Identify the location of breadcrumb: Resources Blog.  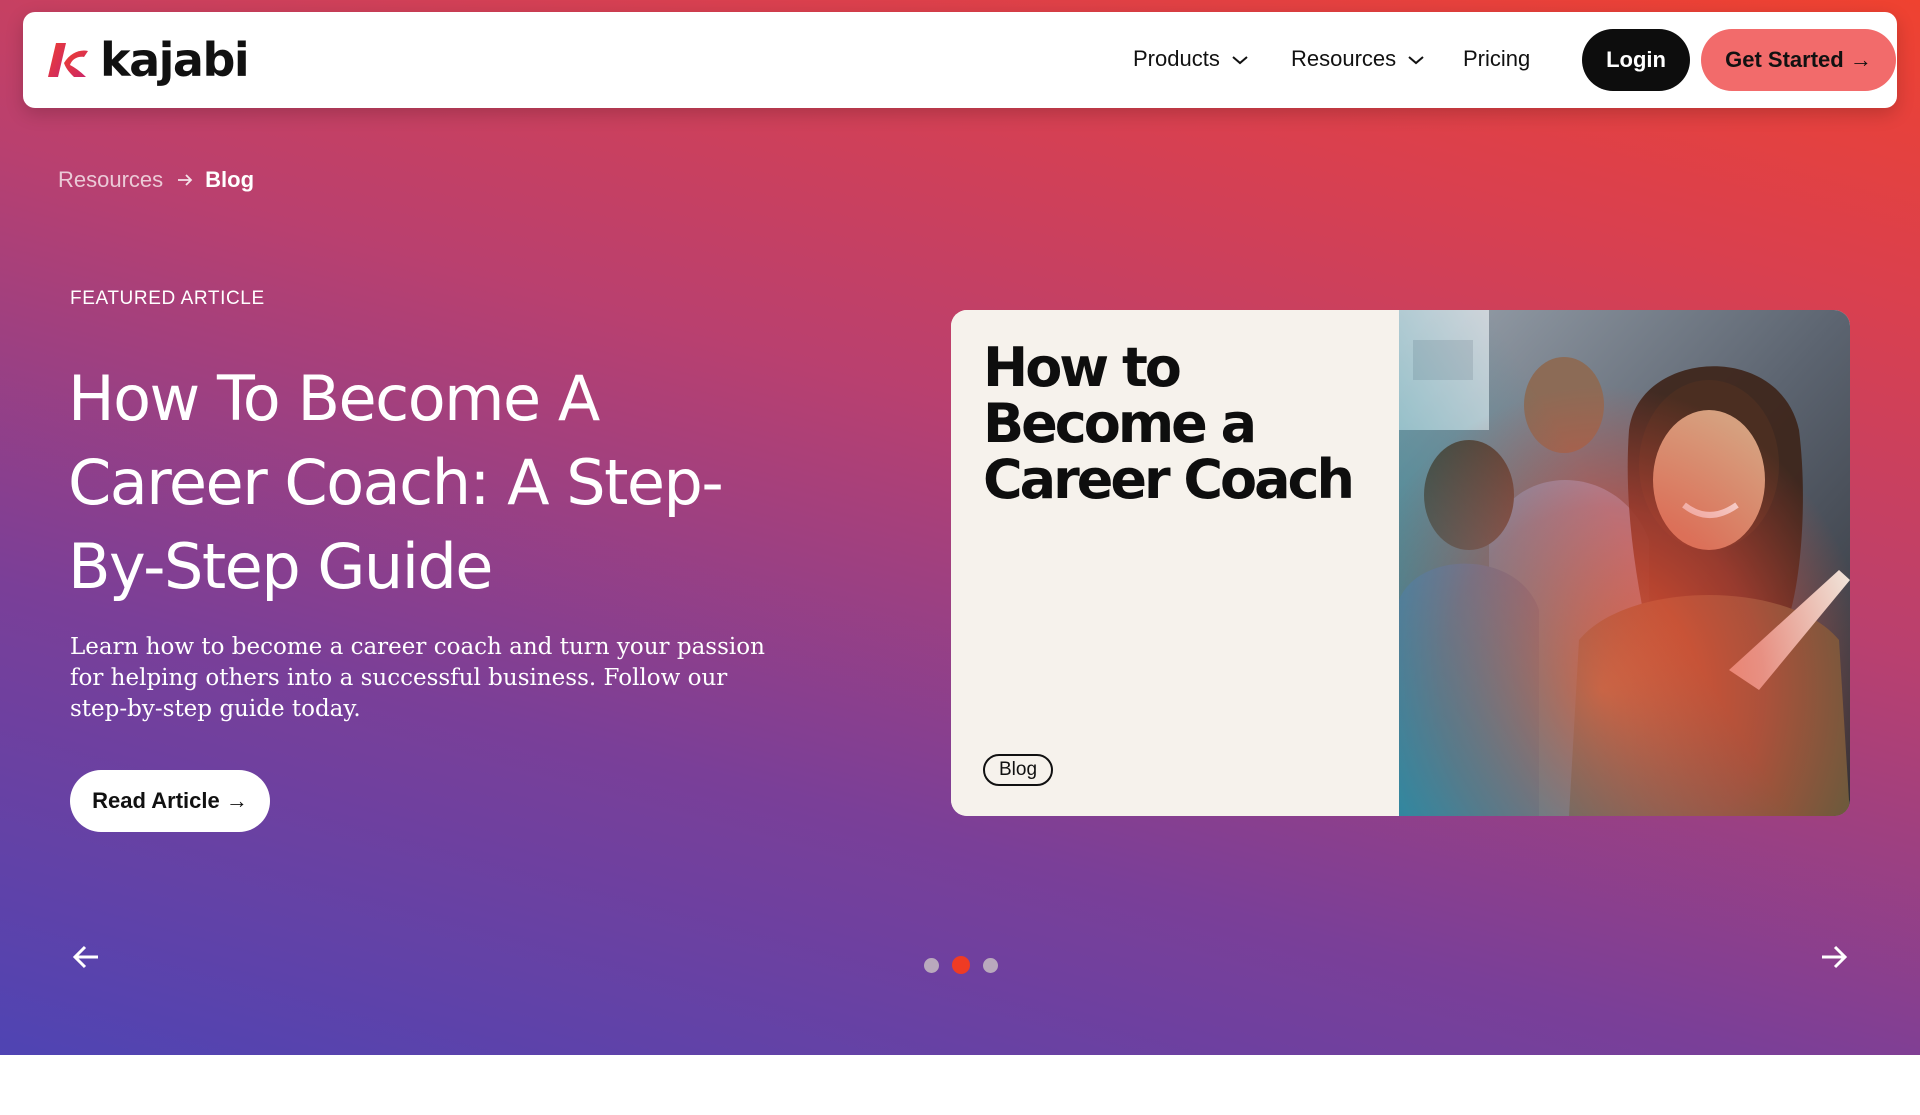
(156, 180).